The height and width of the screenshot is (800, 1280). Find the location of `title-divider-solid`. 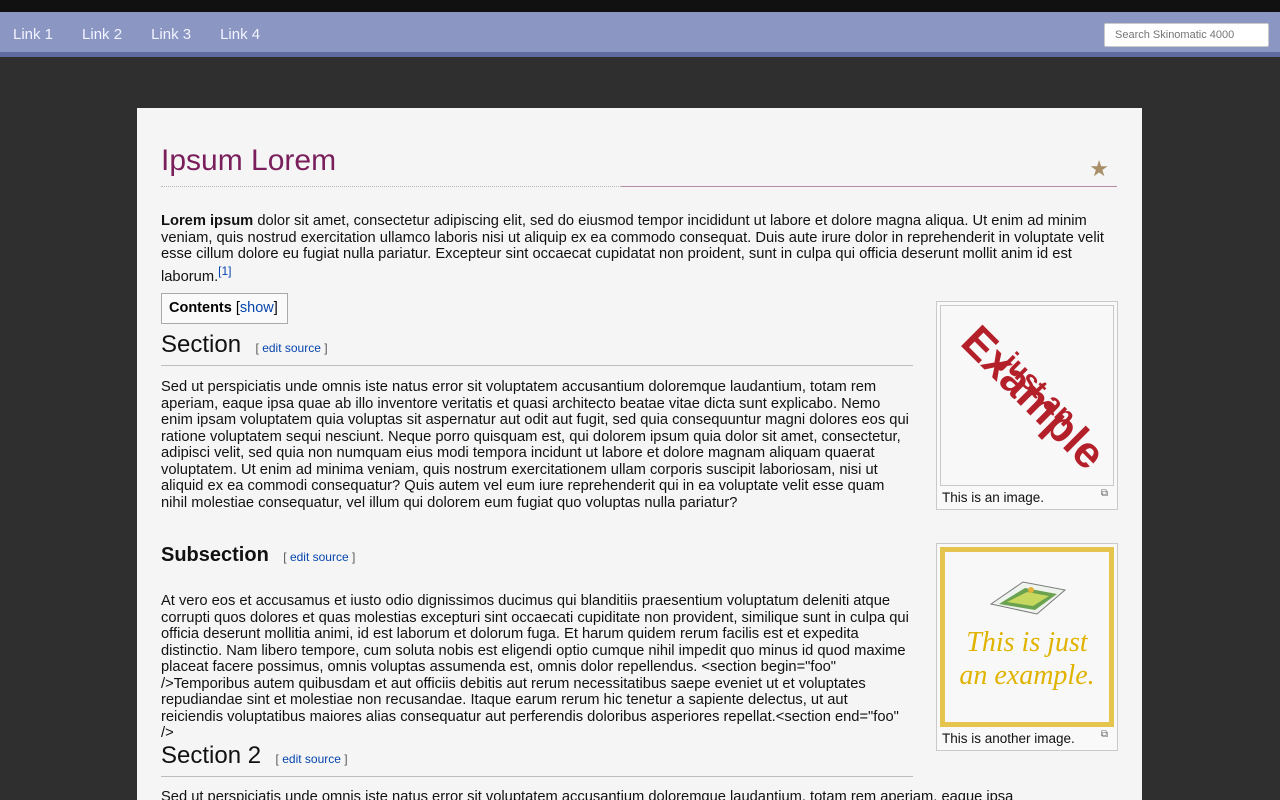

title-divider-solid is located at coordinates (869, 186).